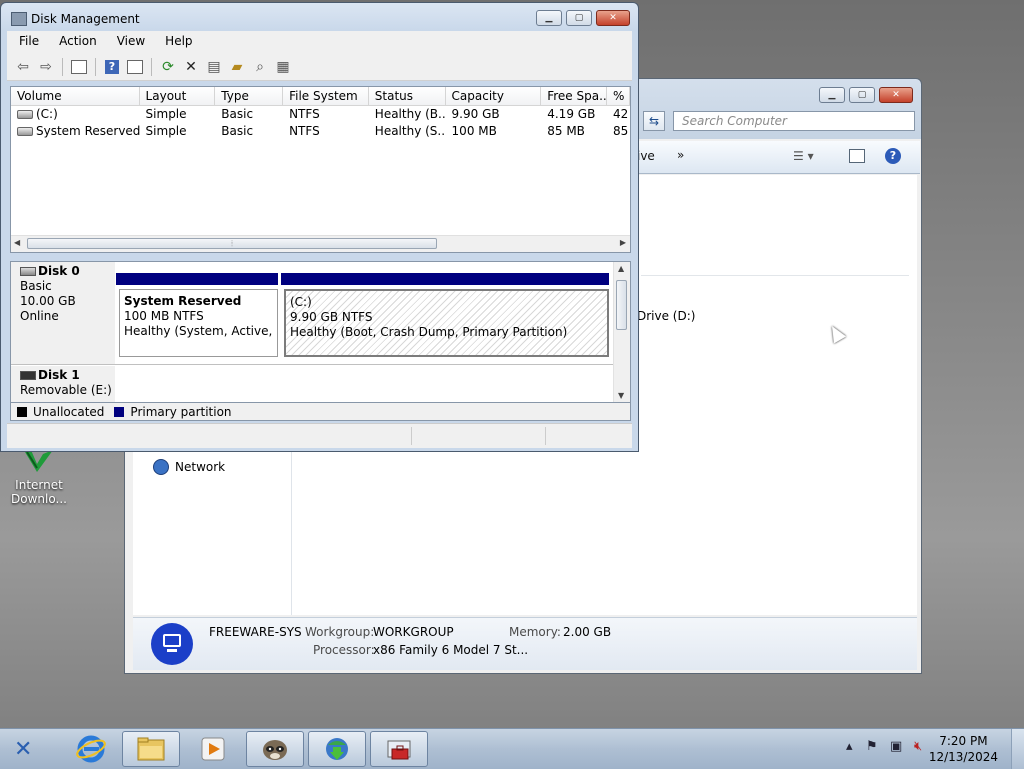 The width and height of the screenshot is (1024, 769). I want to click on system-clock: 7:20 PM 12/13/2024, so click(963, 749).